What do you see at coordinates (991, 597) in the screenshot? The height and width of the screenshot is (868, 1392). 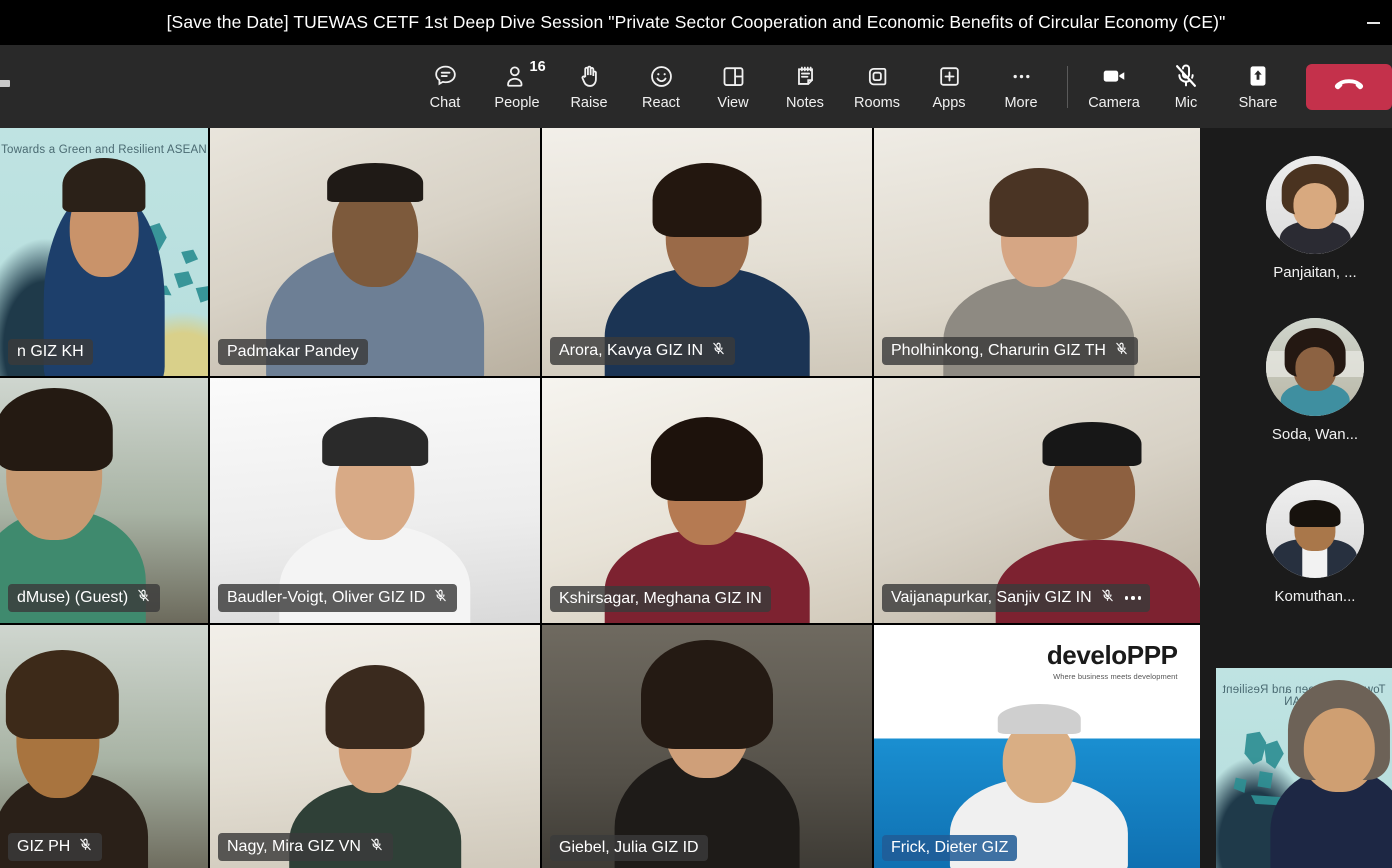 I see `participant-name: Vaijanapurkar, Sanjiv GIZ IN` at bounding box center [991, 597].